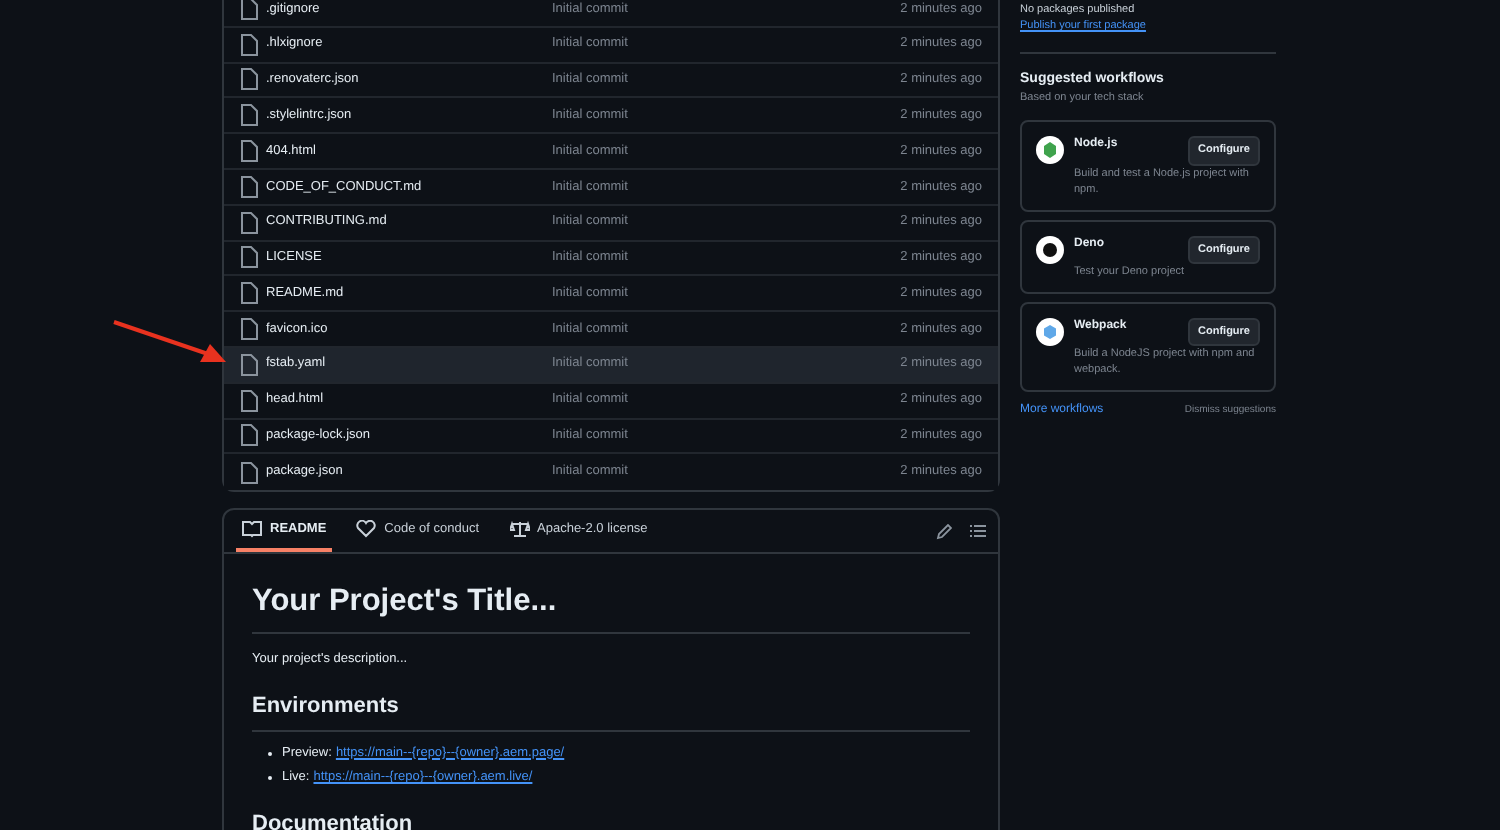  What do you see at coordinates (519, 529) in the screenshot?
I see `scale-icon` at bounding box center [519, 529].